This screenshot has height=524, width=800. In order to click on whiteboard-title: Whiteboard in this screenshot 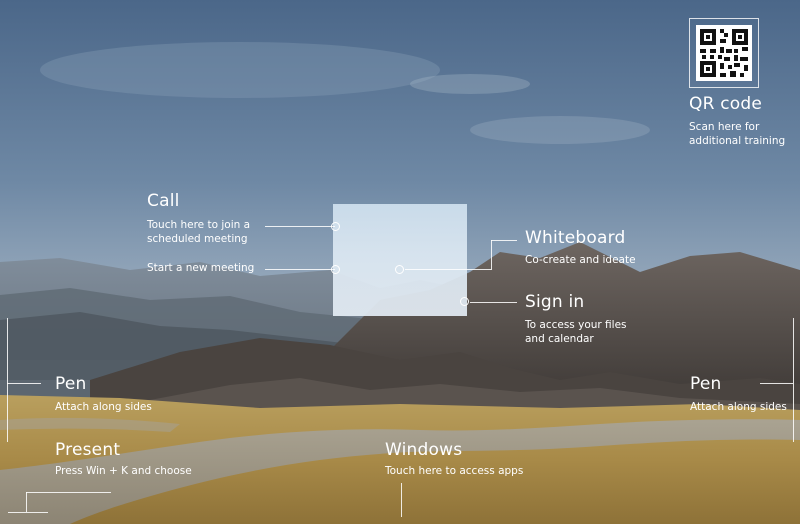, I will do `click(575, 238)`.